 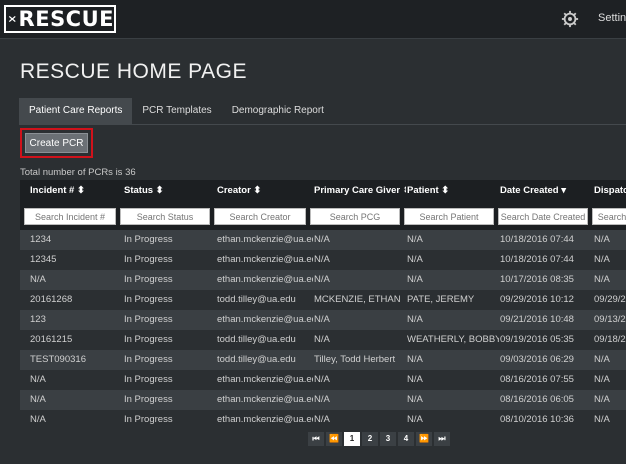 What do you see at coordinates (406, 439) in the screenshot?
I see `page-4: 4` at bounding box center [406, 439].